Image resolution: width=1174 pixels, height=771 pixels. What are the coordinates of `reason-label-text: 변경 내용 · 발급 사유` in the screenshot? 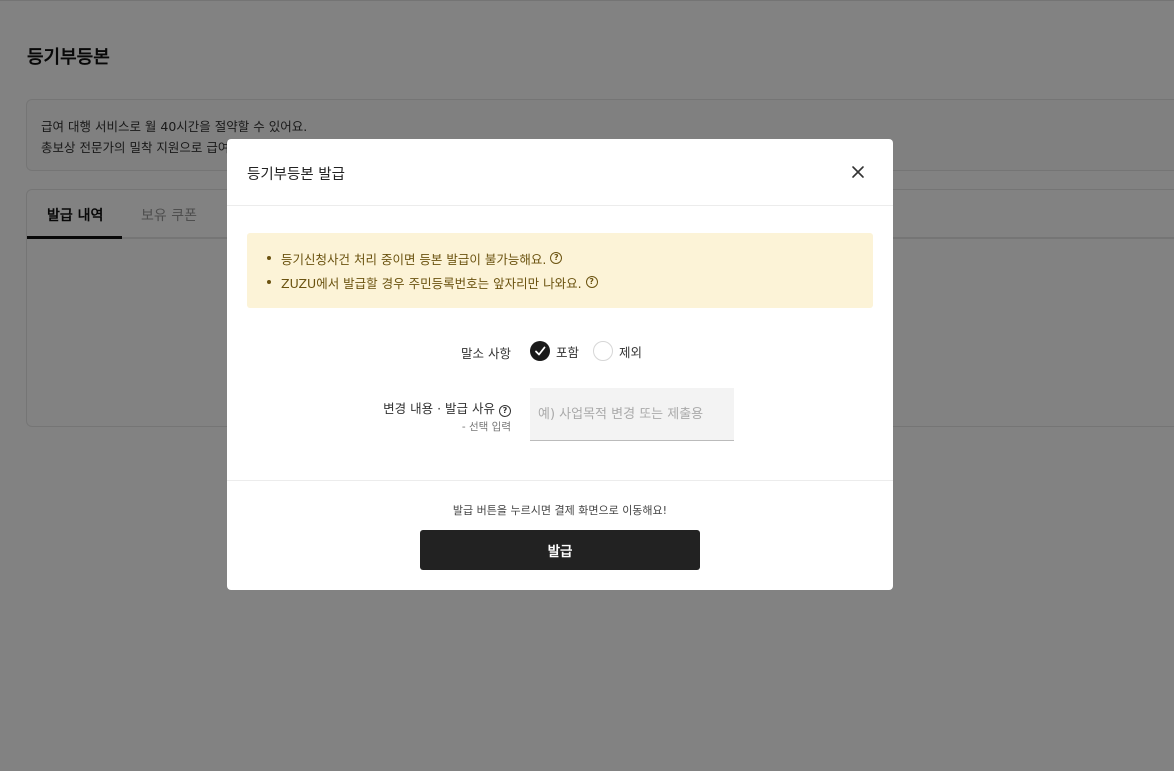 It's located at (439, 408).